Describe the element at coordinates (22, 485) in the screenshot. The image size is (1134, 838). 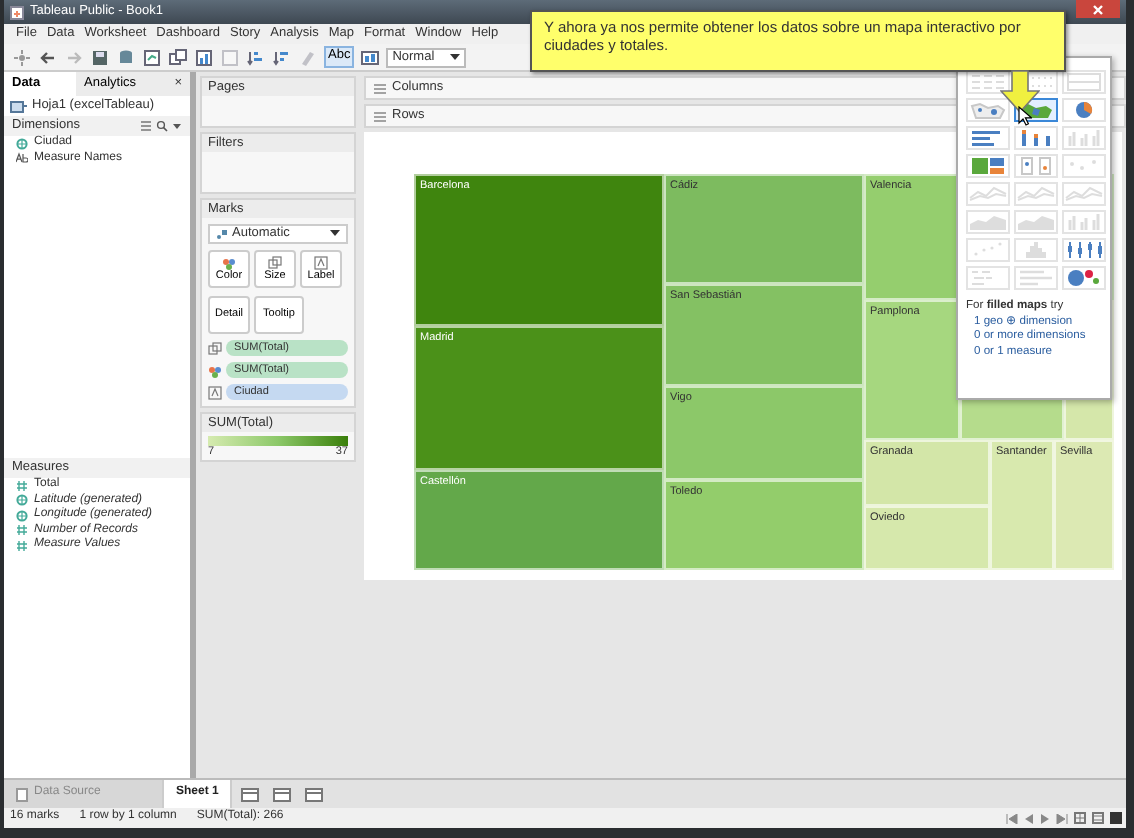
I see `number-sign-icon` at that location.